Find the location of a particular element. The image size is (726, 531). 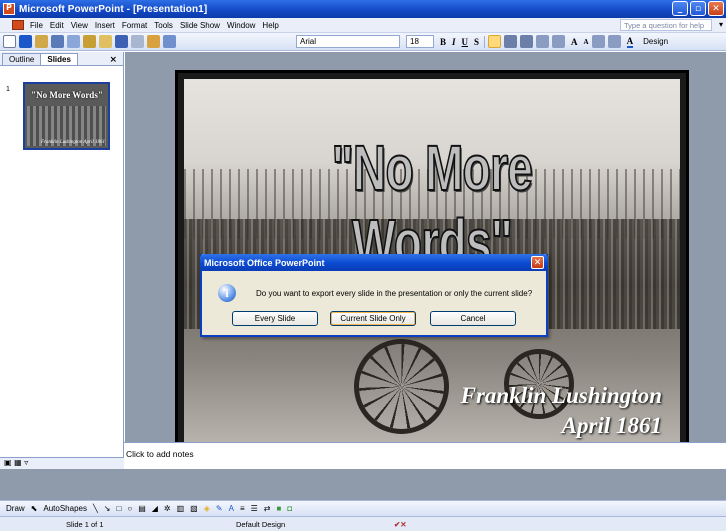

close-button: ✕ is located at coordinates (716, 8).